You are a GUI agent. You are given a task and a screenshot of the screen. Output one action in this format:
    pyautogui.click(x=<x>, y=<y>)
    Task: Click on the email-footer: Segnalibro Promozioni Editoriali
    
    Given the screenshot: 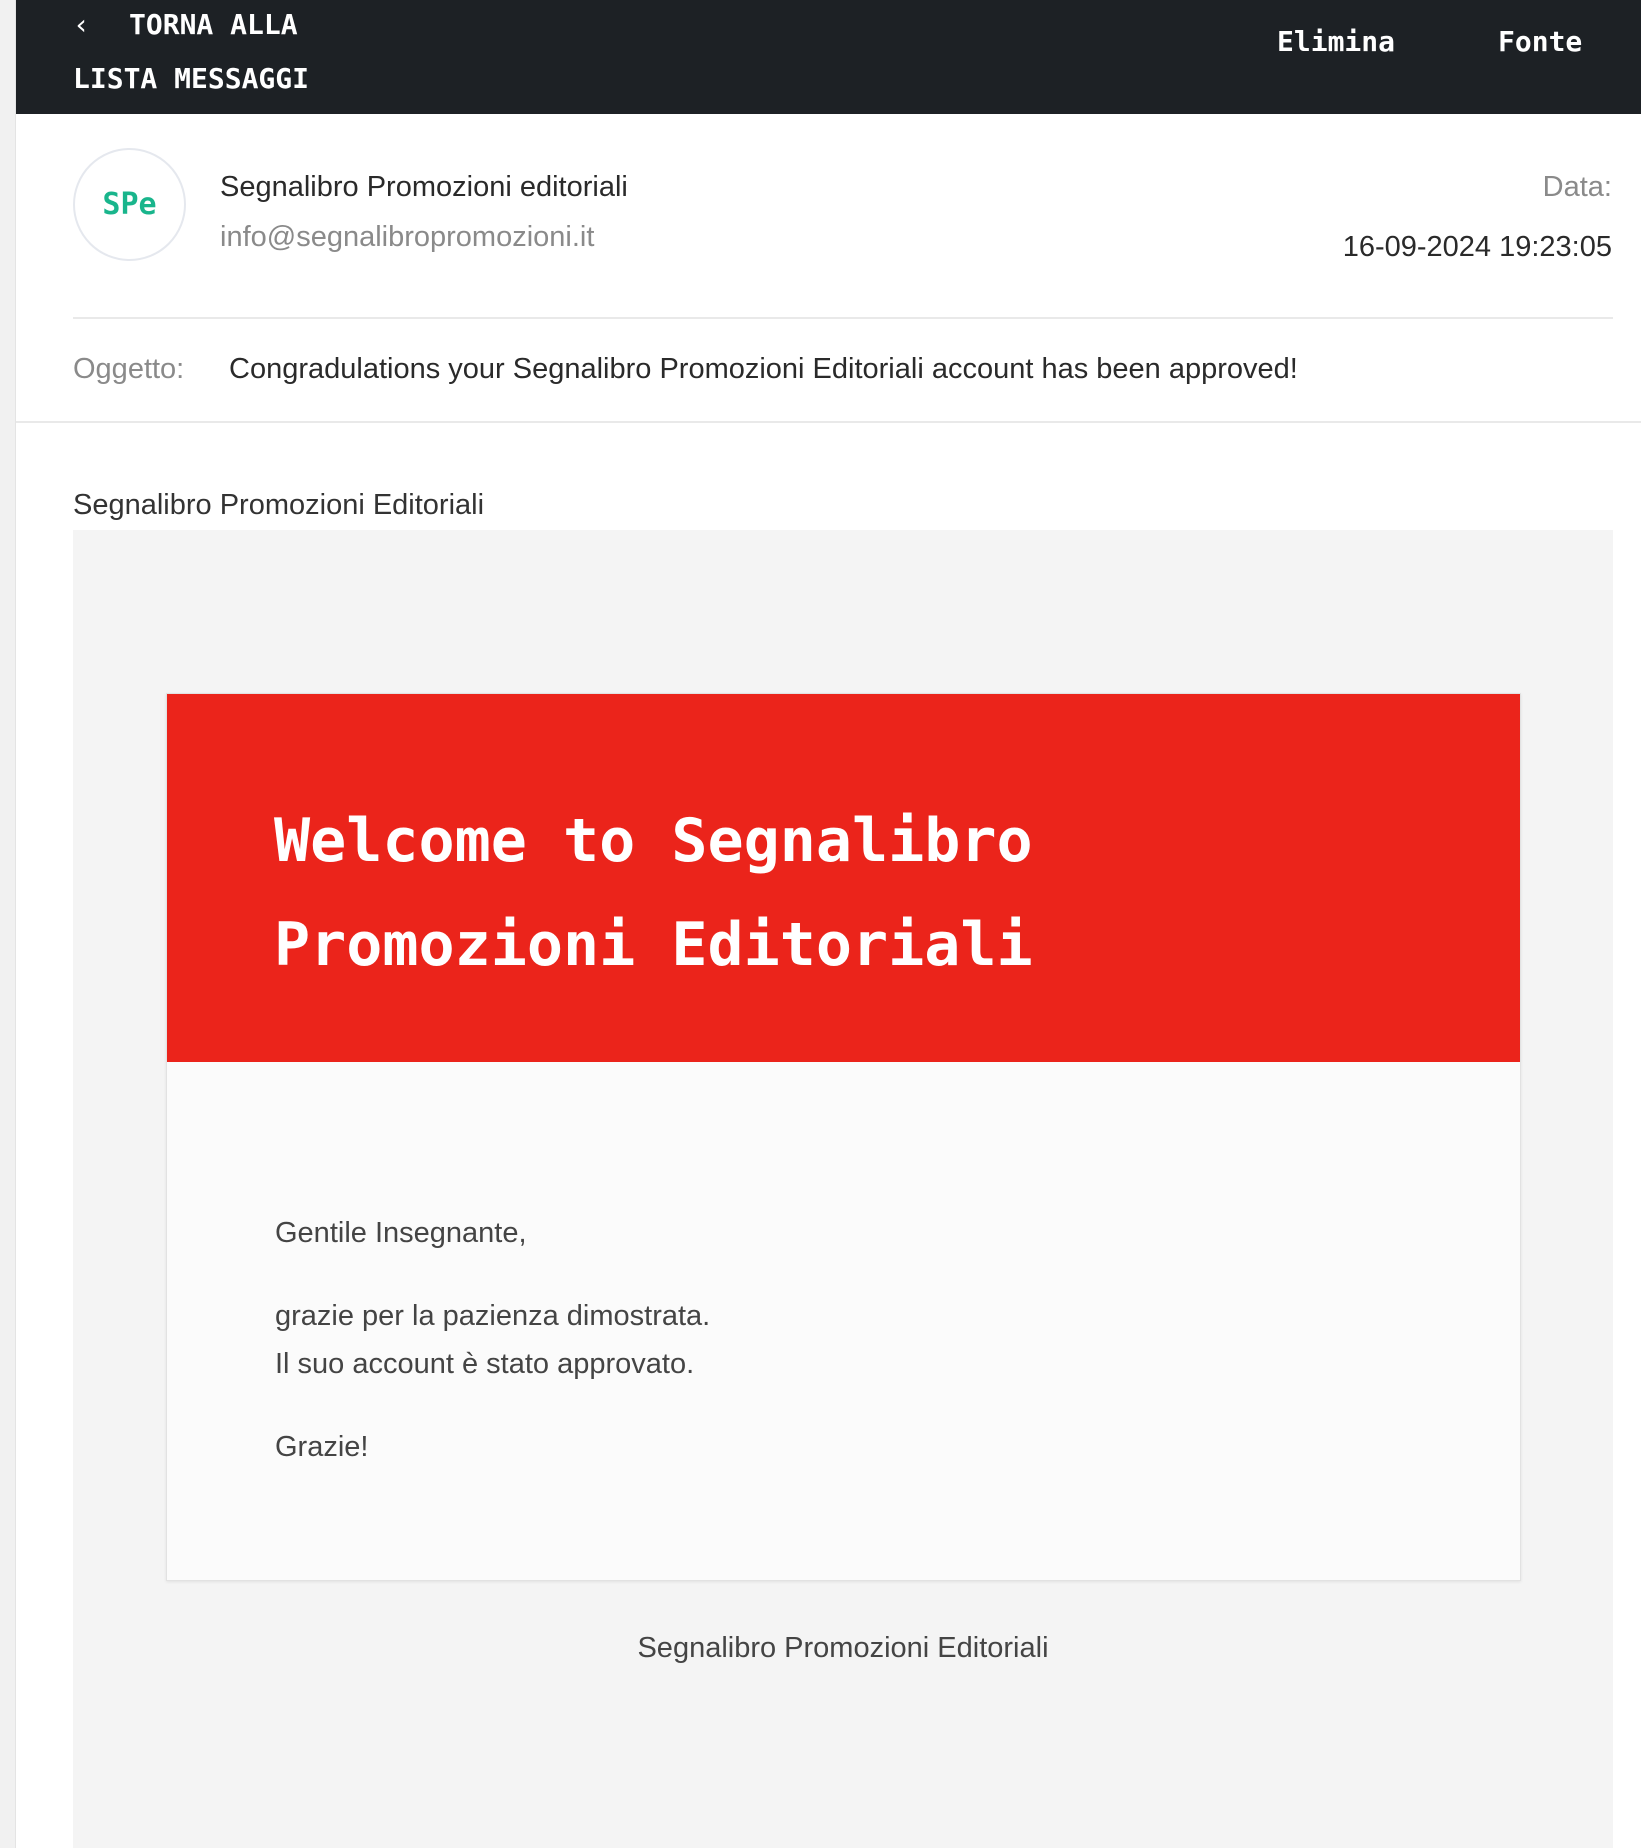 What is the action you would take?
    pyautogui.click(x=843, y=1648)
    